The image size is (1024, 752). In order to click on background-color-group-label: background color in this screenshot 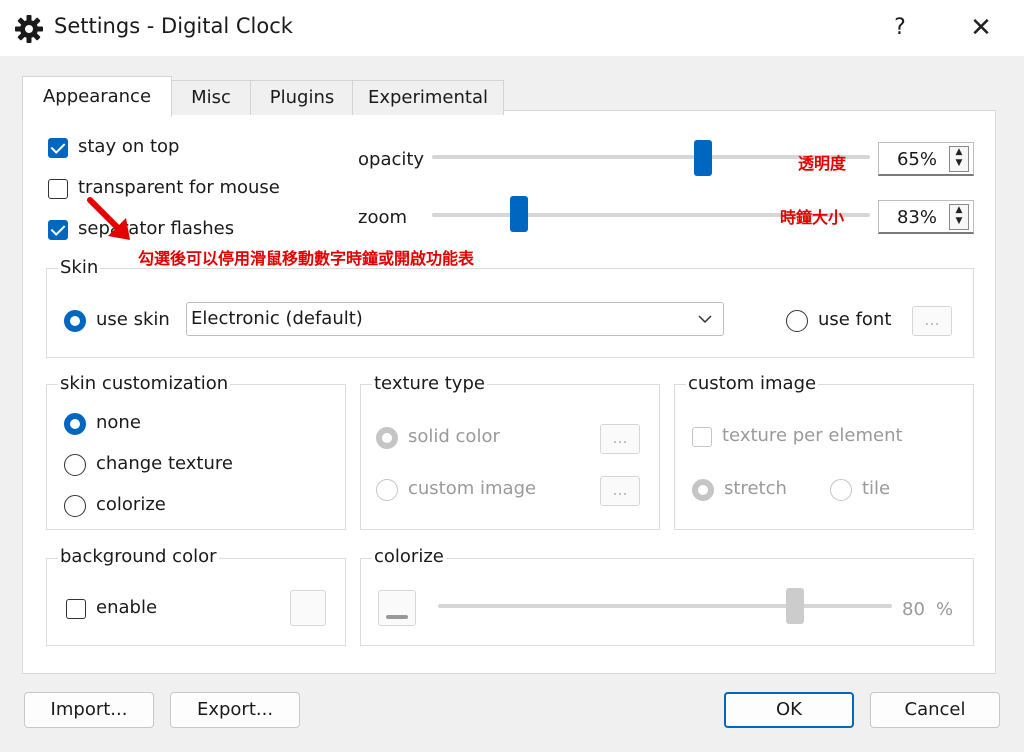, I will do `click(138, 556)`.